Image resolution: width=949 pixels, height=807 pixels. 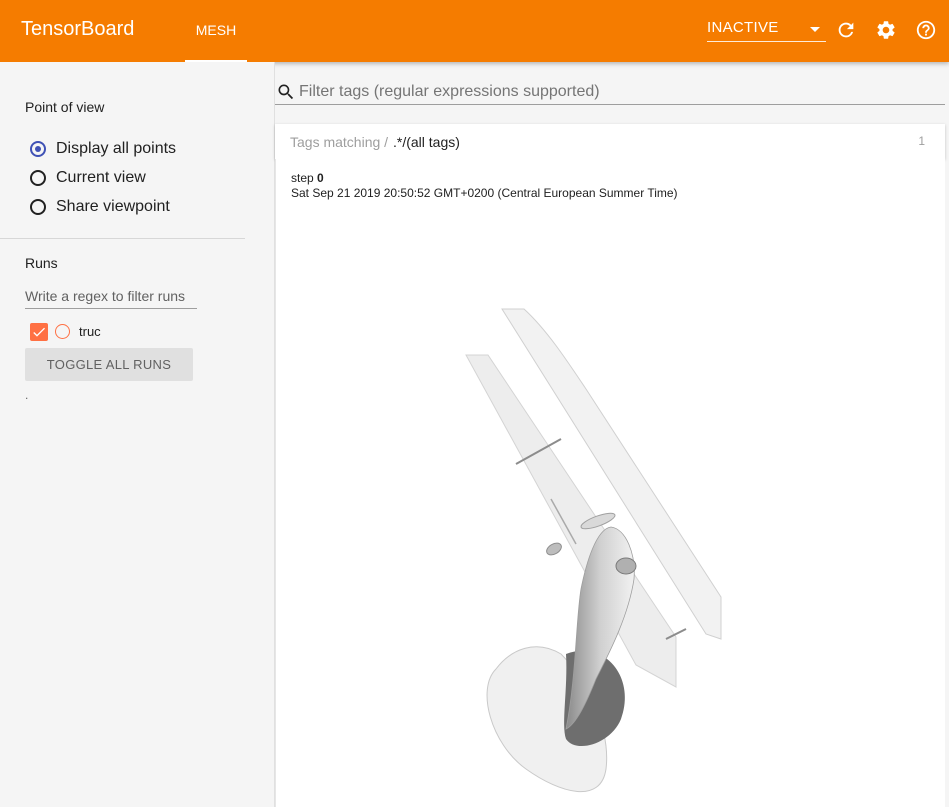 I want to click on refresh-icon, so click(x=846, y=30).